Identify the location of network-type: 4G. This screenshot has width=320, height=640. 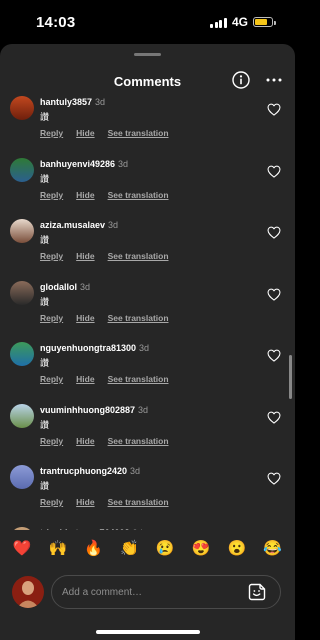
(239, 22).